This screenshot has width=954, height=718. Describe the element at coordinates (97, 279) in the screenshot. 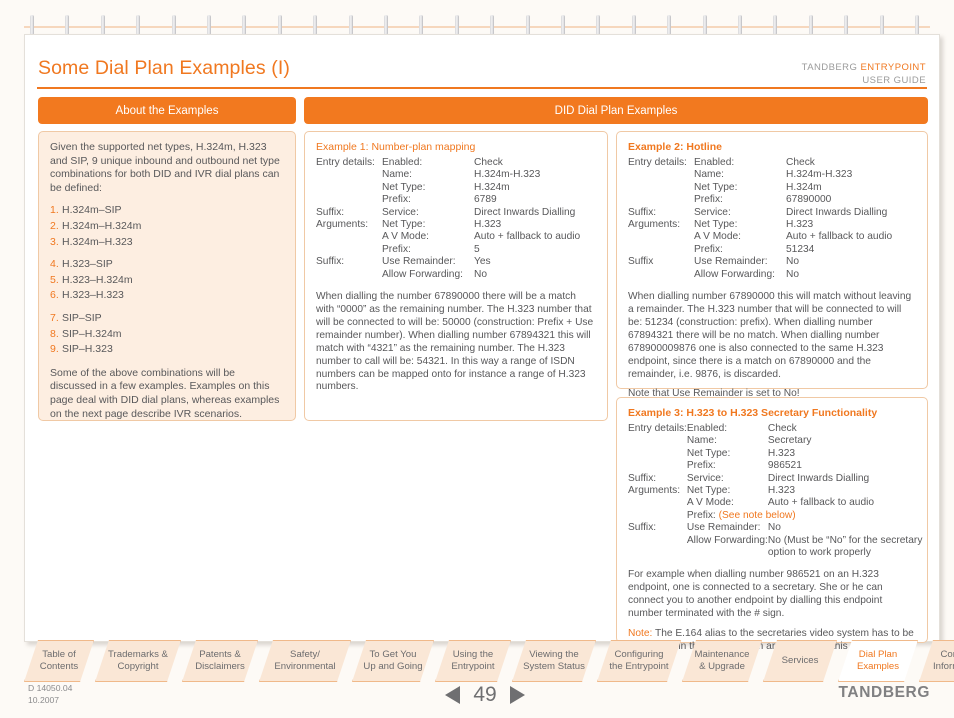

I see `about-list-label: H.323–H.324m` at that location.